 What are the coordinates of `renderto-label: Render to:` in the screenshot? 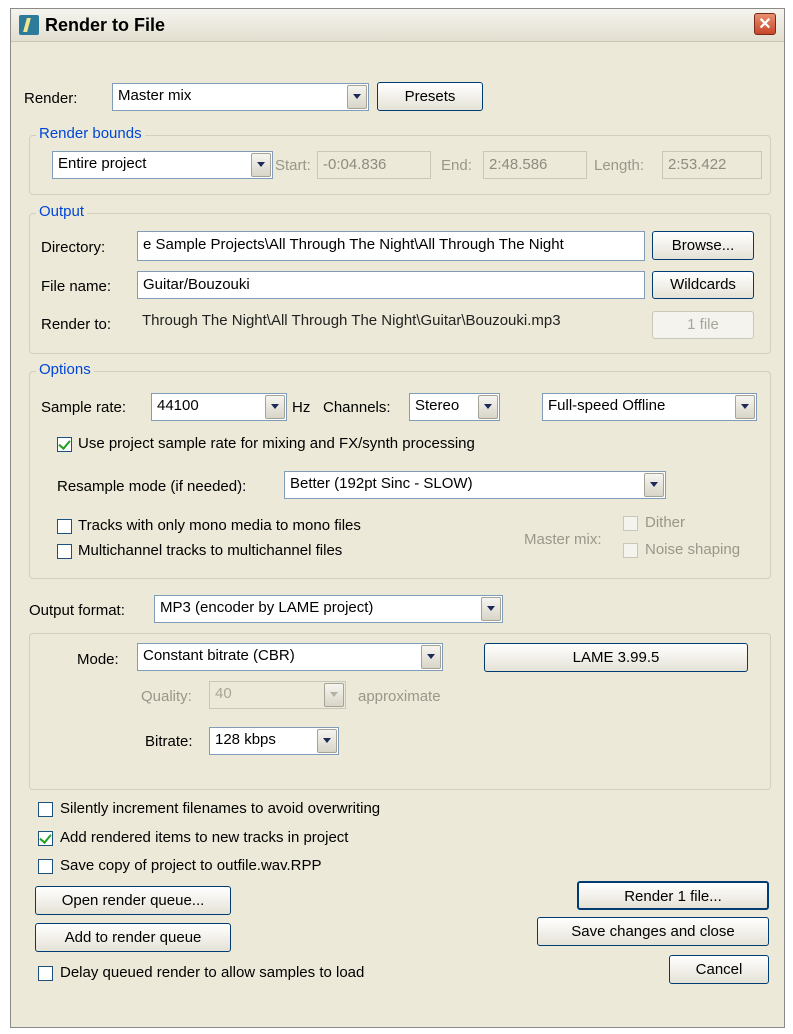 It's located at (76, 324).